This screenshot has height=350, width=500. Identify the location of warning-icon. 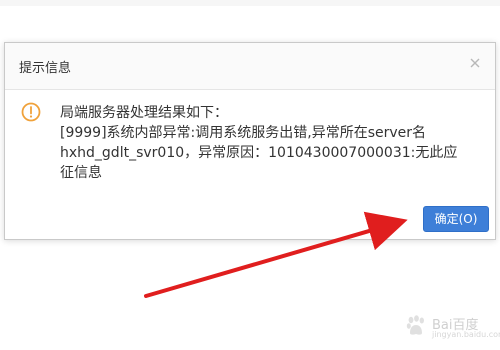
(31, 112).